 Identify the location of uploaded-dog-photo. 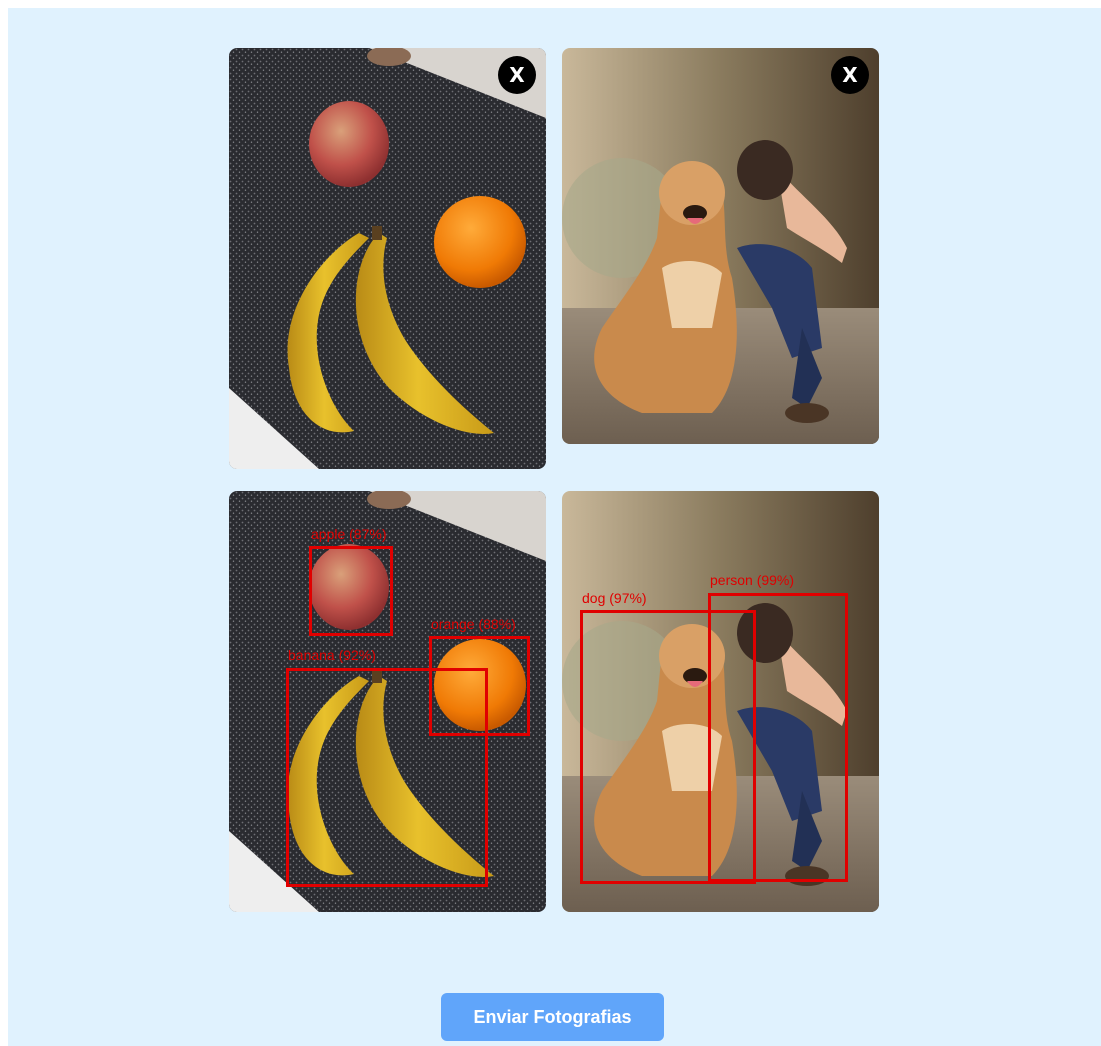
(720, 246).